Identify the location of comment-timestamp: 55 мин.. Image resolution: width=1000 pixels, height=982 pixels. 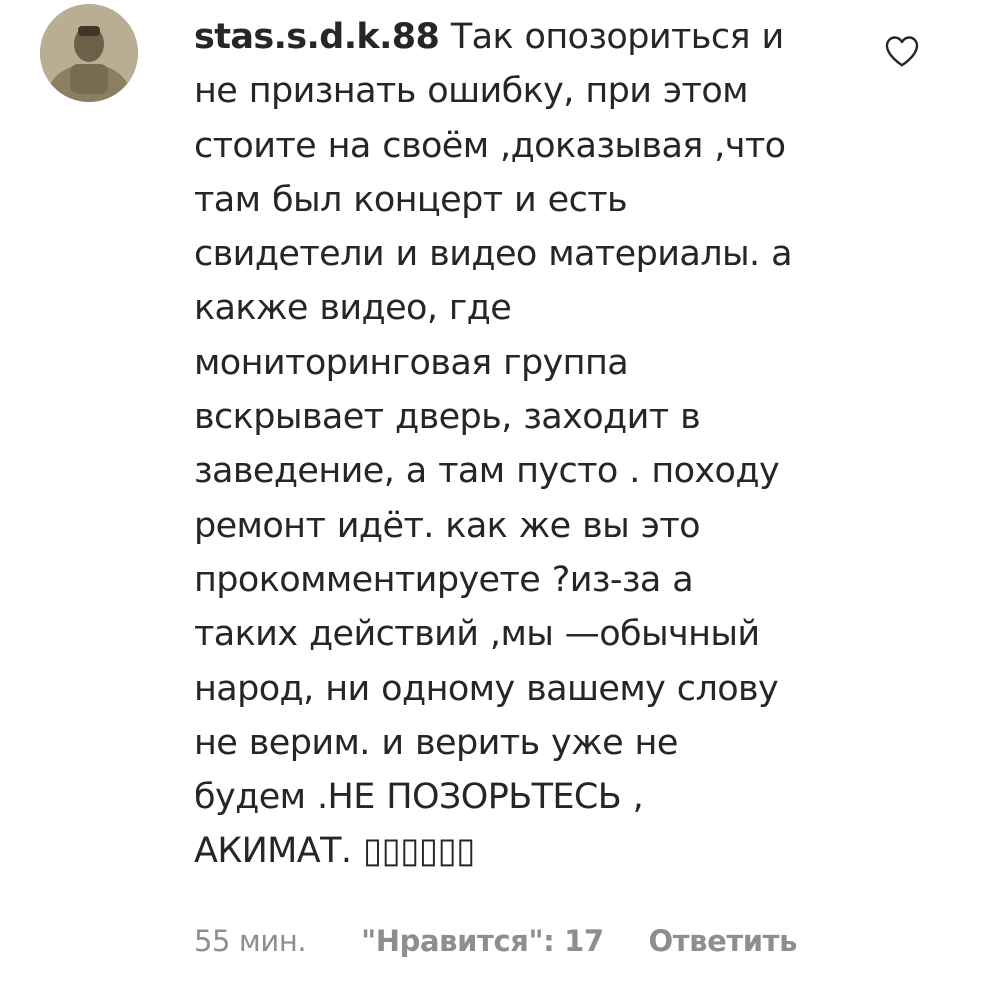
(250, 941).